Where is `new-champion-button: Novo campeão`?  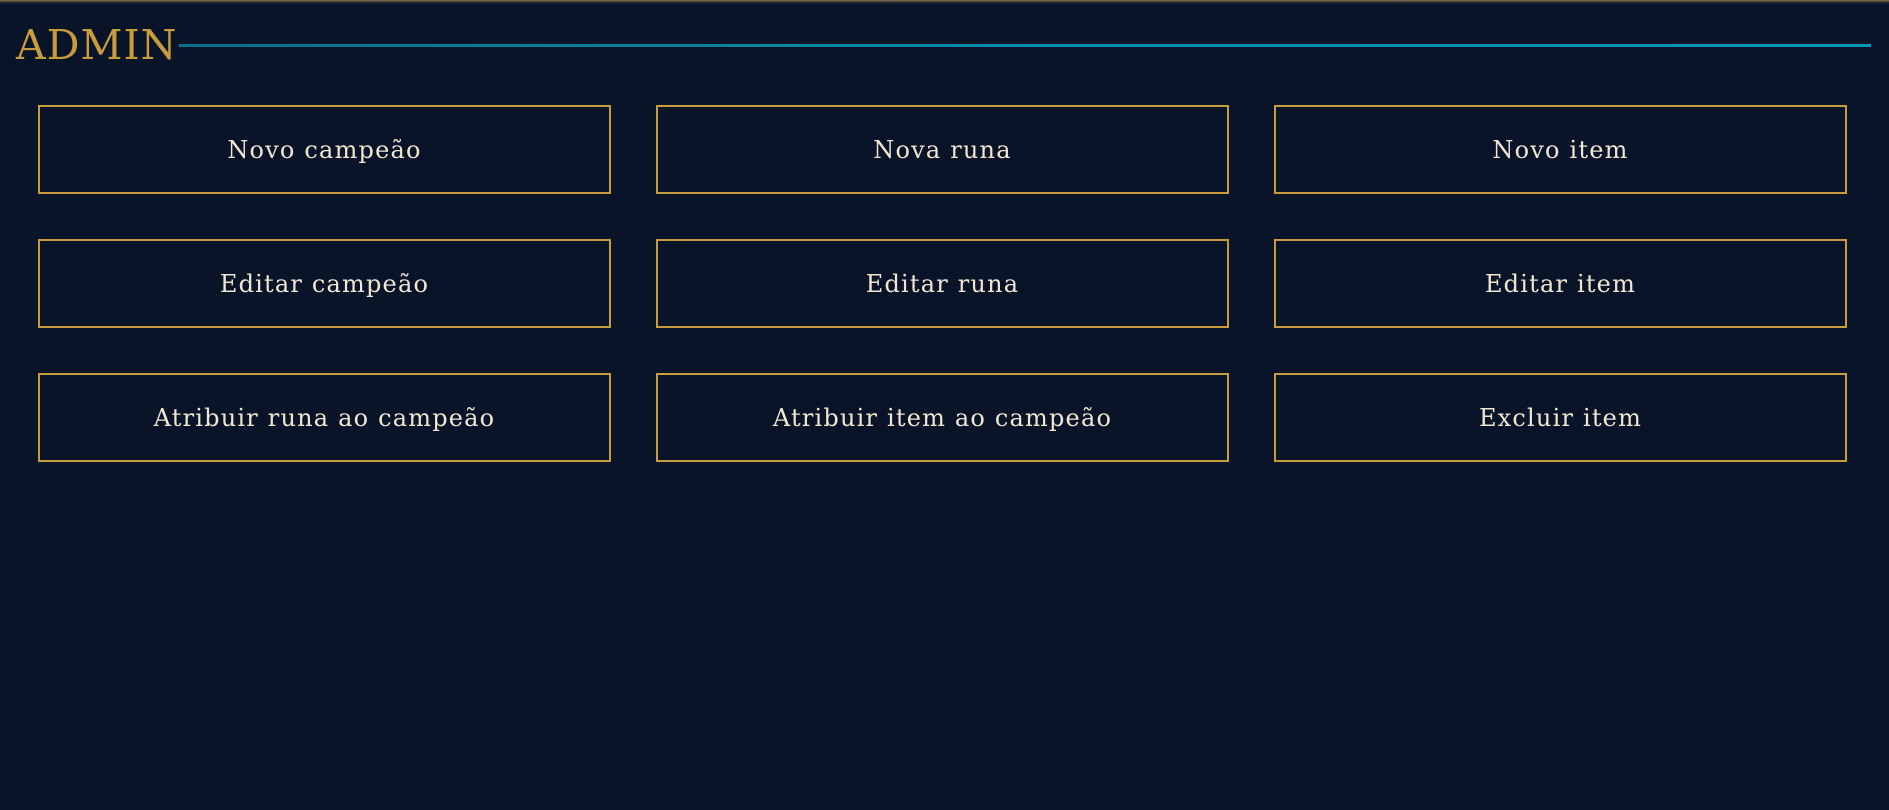
new-champion-button: Novo campeão is located at coordinates (324, 149).